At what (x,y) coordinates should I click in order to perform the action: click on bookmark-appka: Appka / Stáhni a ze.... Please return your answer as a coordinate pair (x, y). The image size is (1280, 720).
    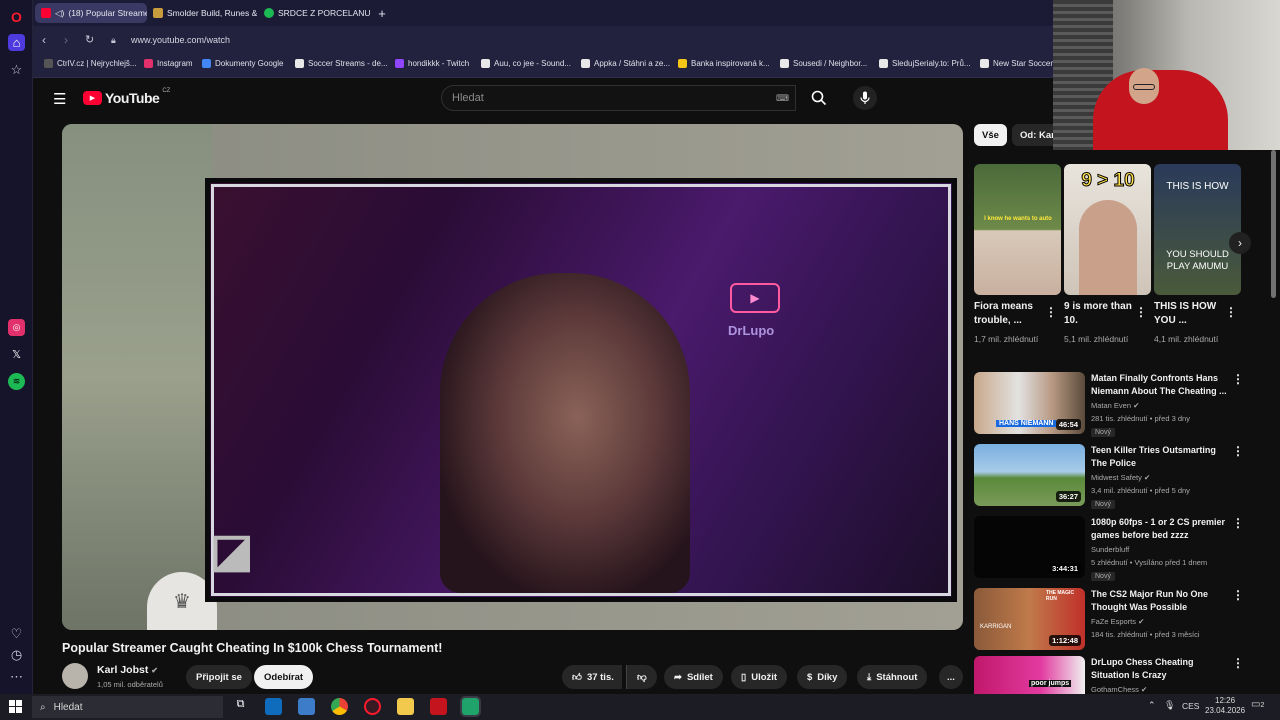
    Looking at the image, I should click on (625, 63).